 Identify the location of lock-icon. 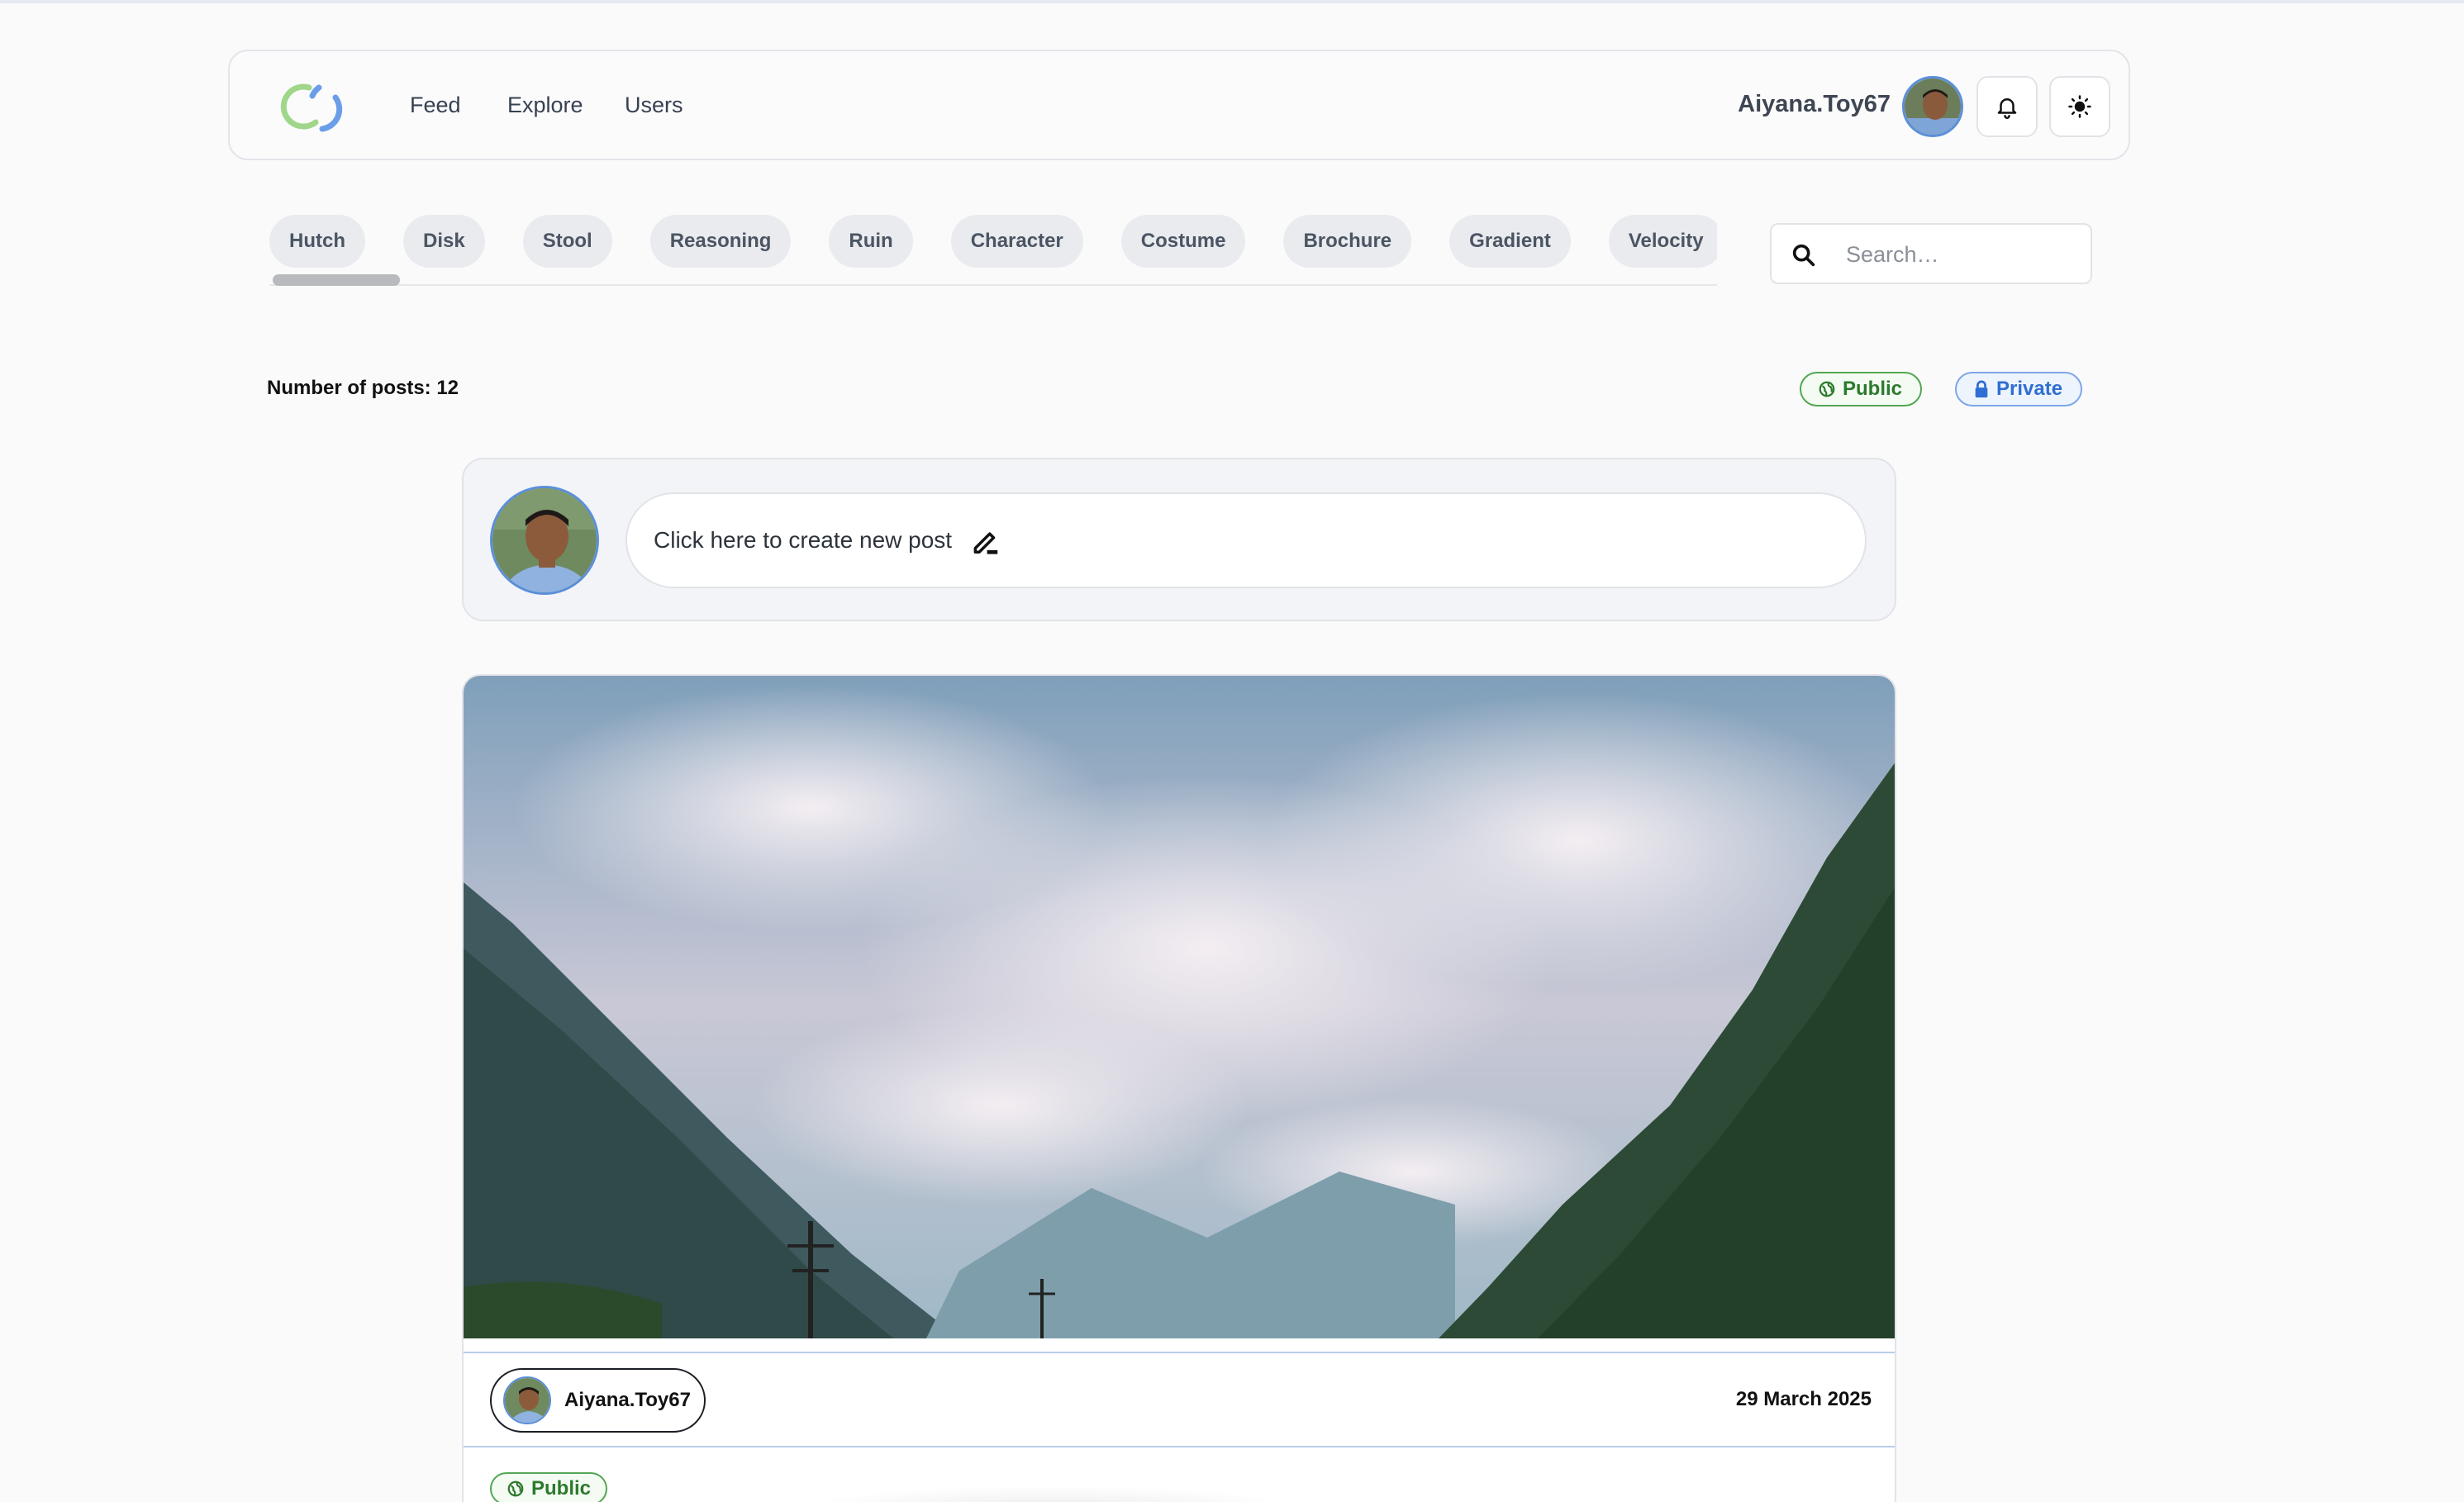
(1982, 389).